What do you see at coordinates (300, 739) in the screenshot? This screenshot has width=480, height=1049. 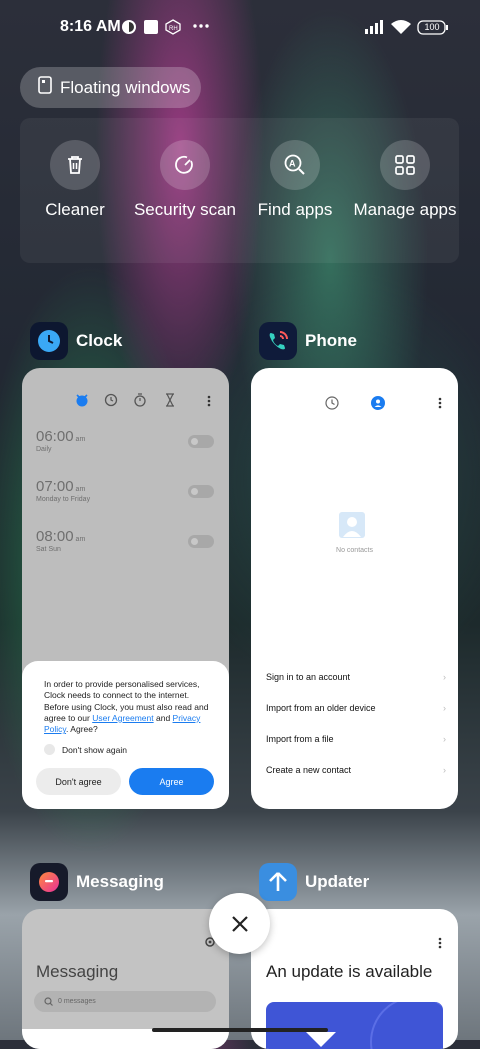 I see `option-label: Import from a file` at bounding box center [300, 739].